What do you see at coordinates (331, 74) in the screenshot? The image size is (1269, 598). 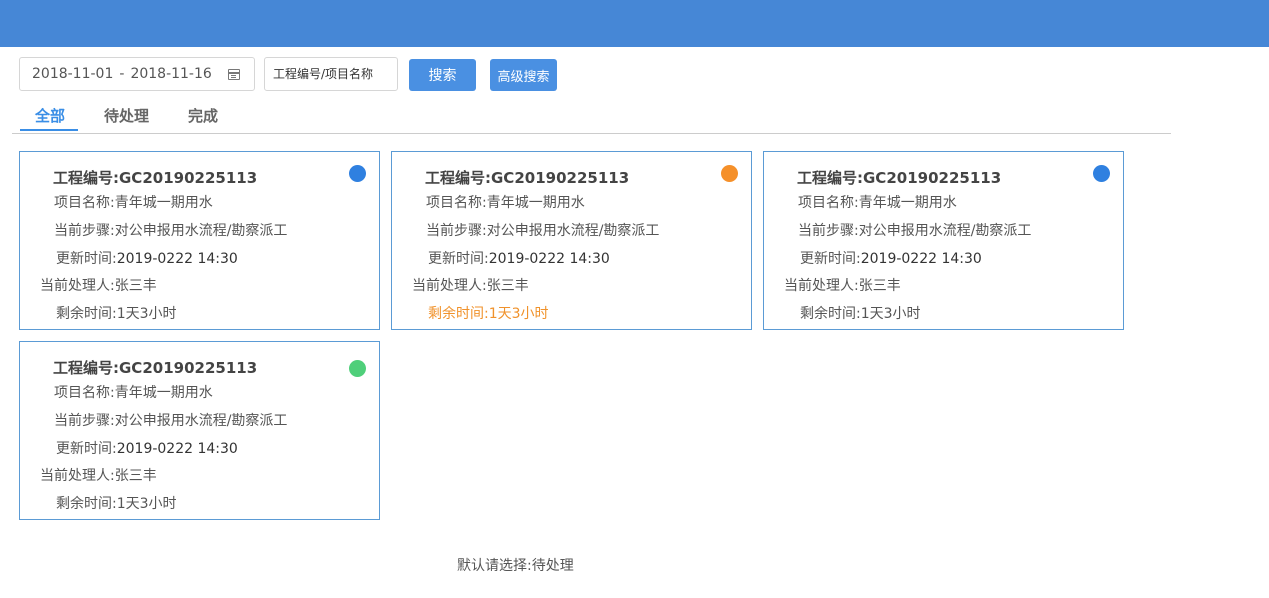 I see `keyword-search-input` at bounding box center [331, 74].